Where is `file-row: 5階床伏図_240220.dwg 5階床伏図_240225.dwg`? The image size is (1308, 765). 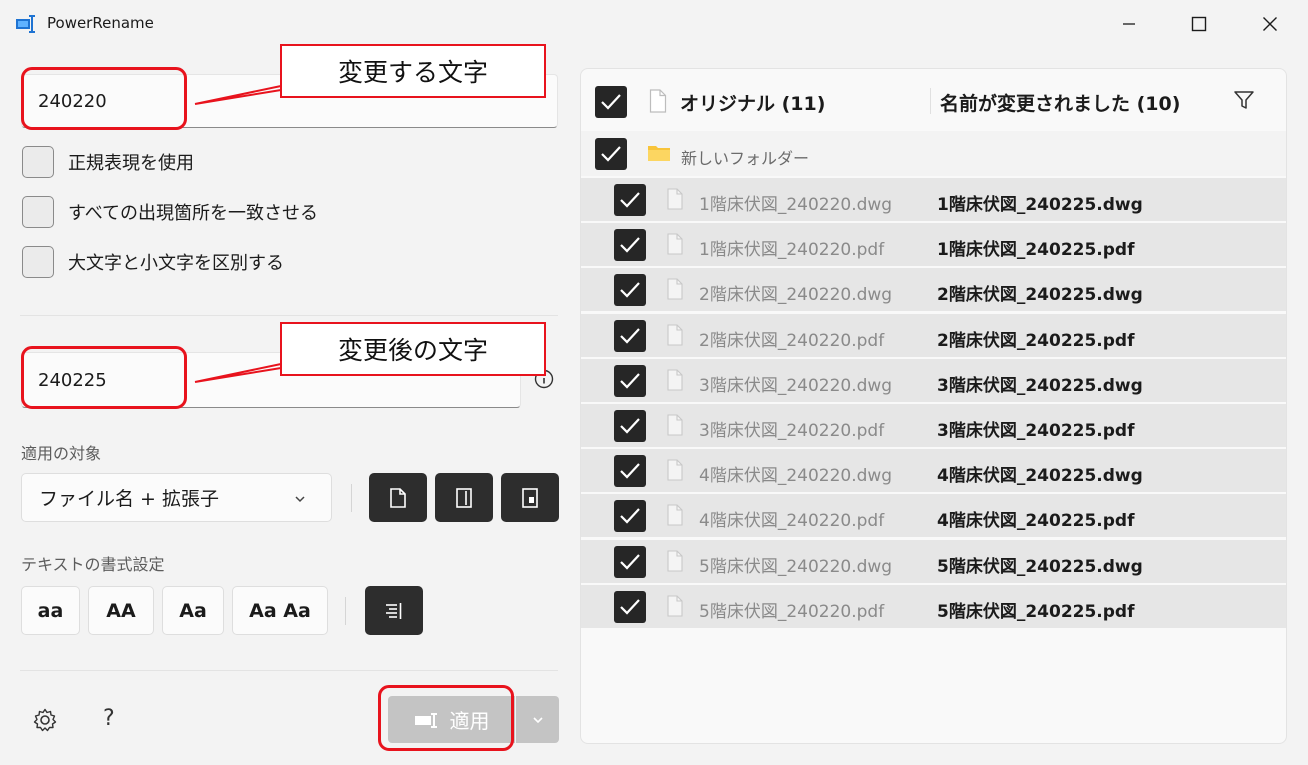 file-row: 5階床伏図_240220.dwg 5階床伏図_240225.dwg is located at coordinates (933, 561).